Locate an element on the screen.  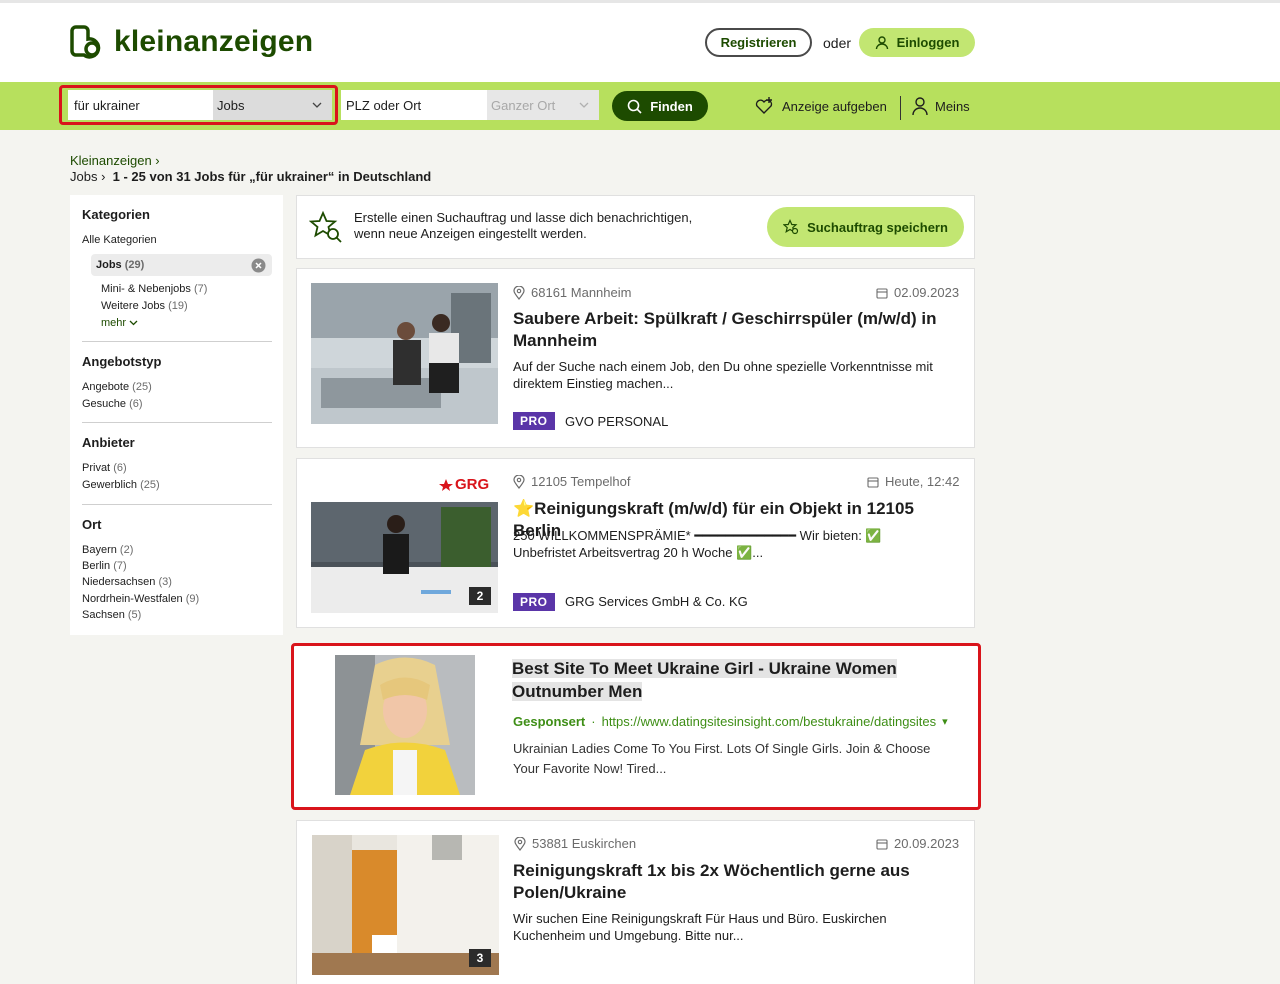
search-highlight-frame is located at coordinates (198, 105).